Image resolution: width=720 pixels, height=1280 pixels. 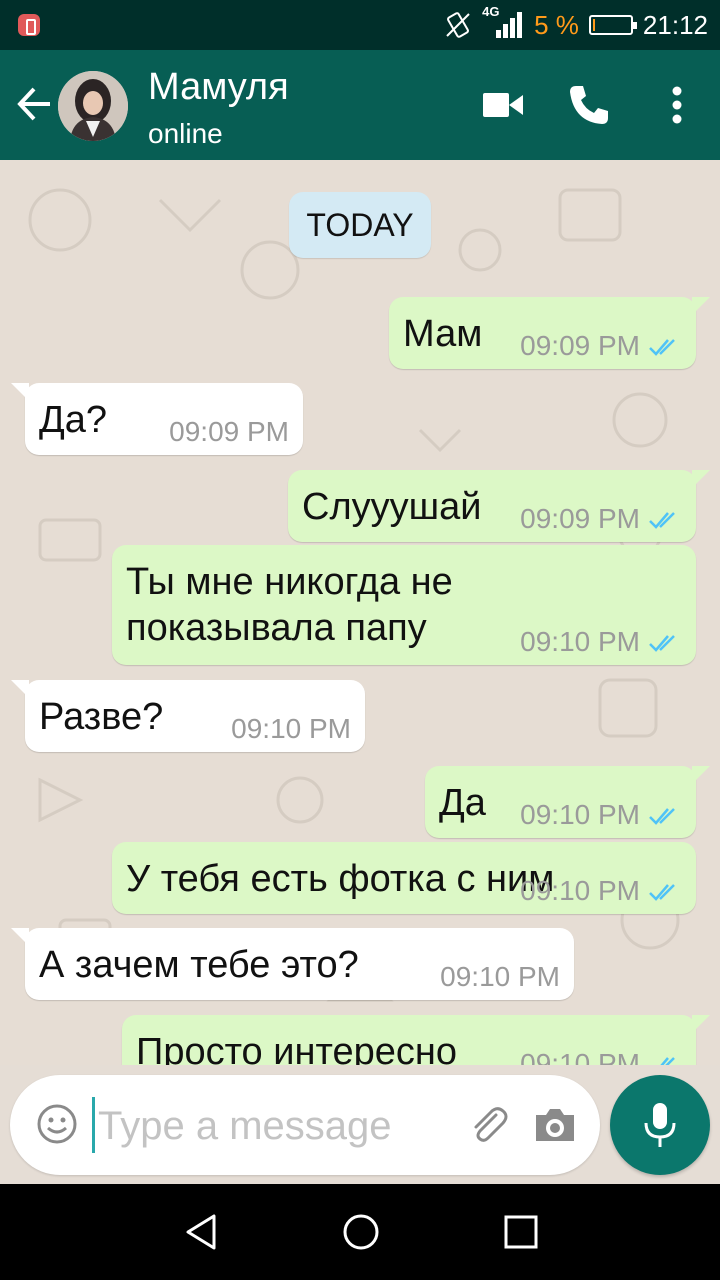 I want to click on emoji-icon, so click(x=57, y=1124).